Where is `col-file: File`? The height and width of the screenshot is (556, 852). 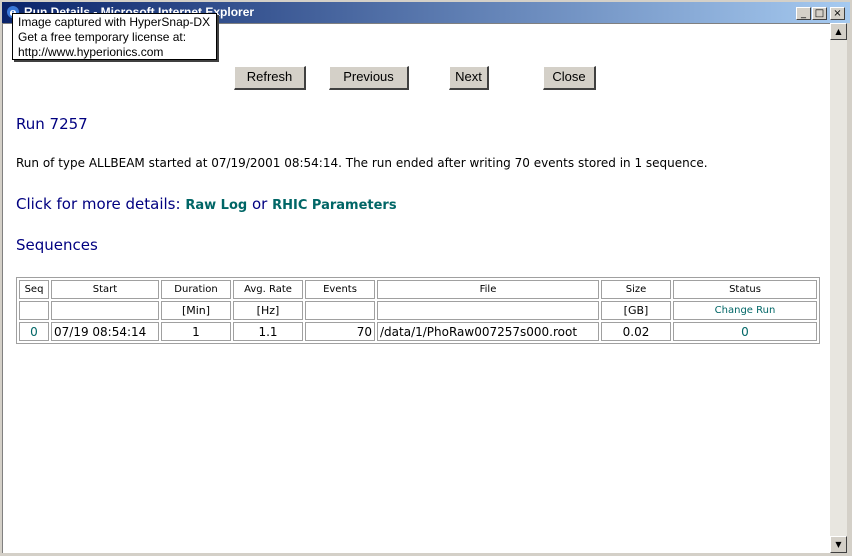
col-file: File is located at coordinates (488, 289).